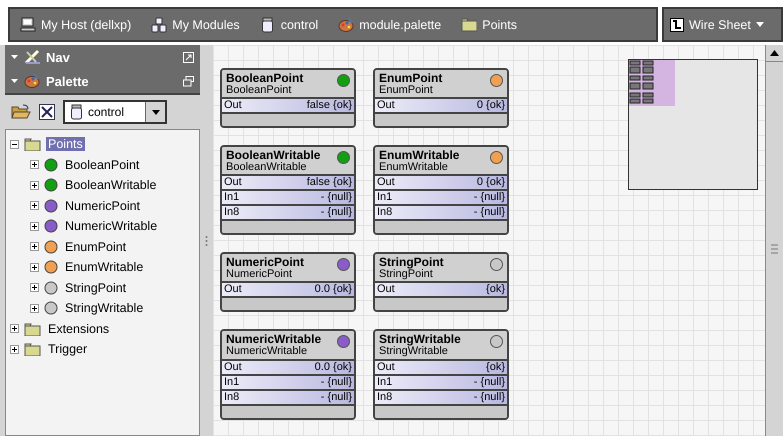 The width and height of the screenshot is (783, 436). I want to click on tree-item: Points, so click(65, 144).